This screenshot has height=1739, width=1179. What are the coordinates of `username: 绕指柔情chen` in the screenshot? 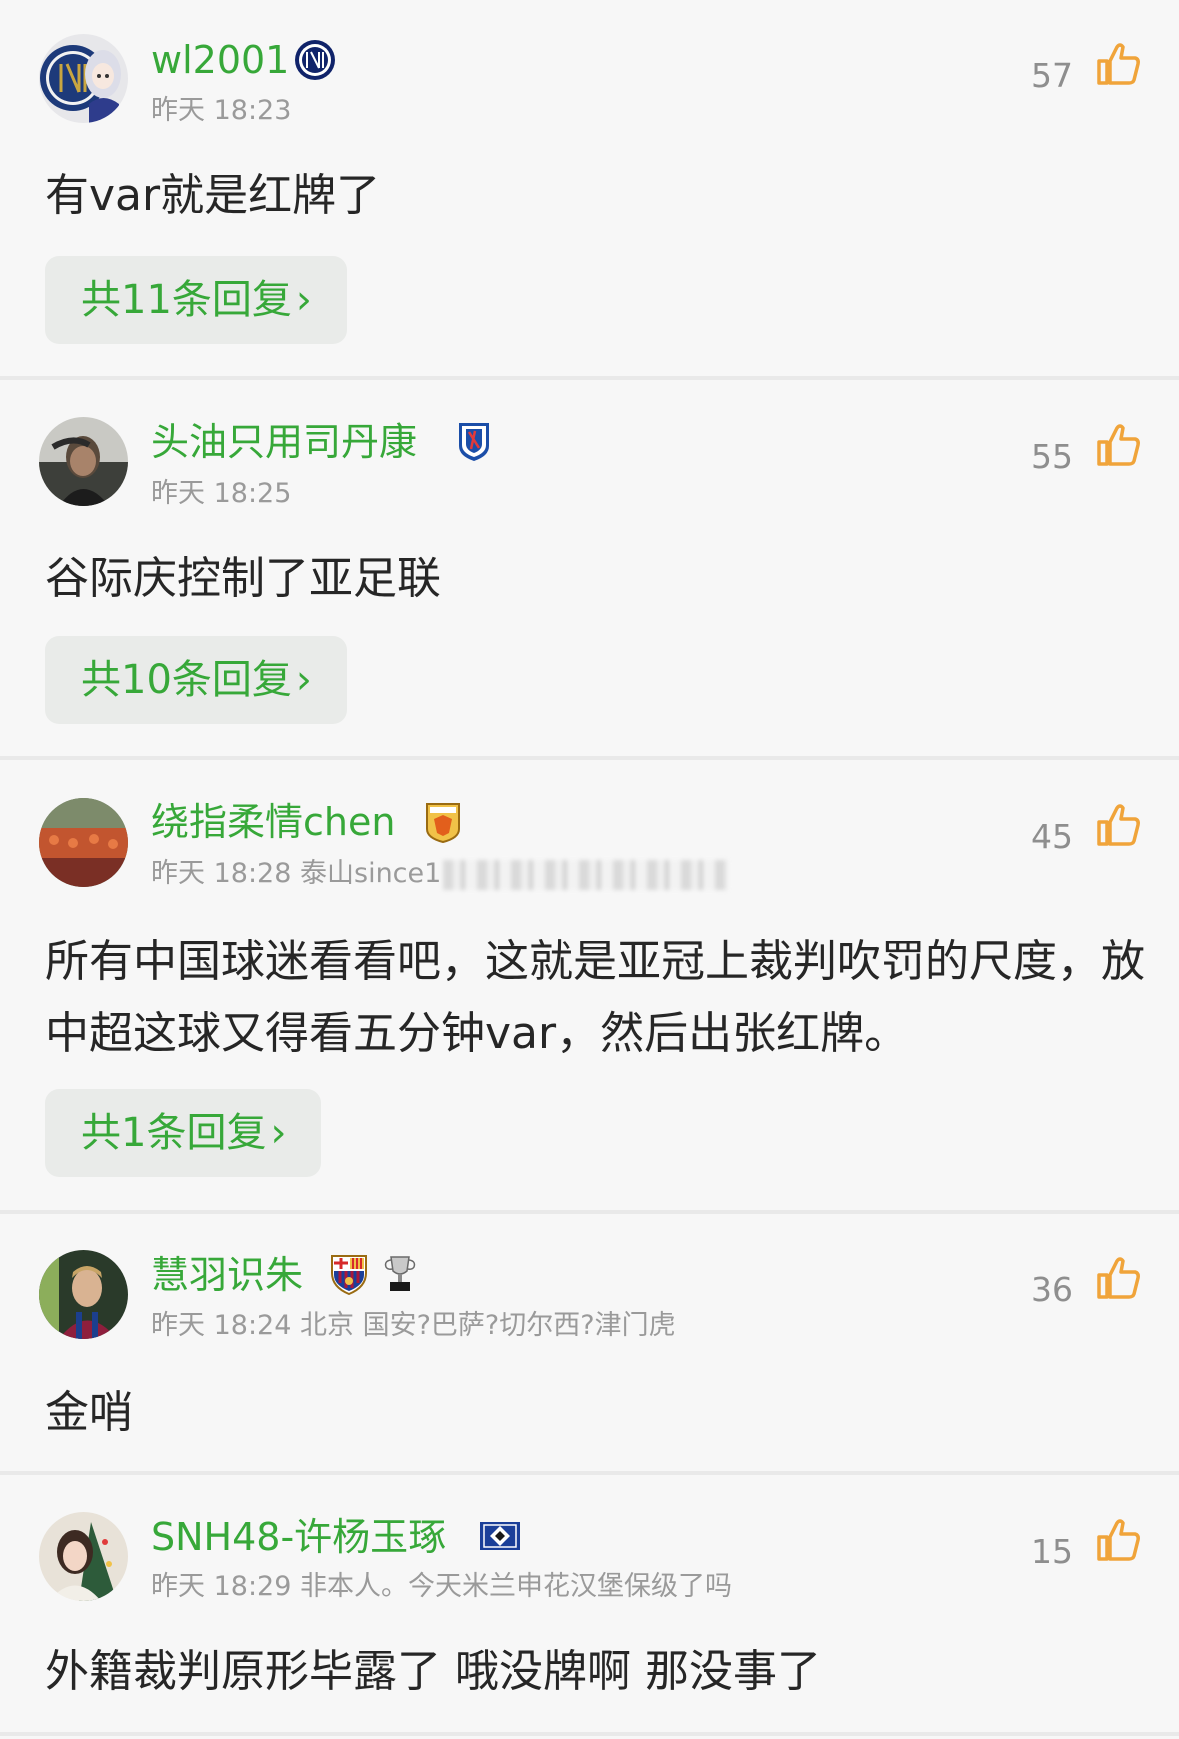 It's located at (273, 822).